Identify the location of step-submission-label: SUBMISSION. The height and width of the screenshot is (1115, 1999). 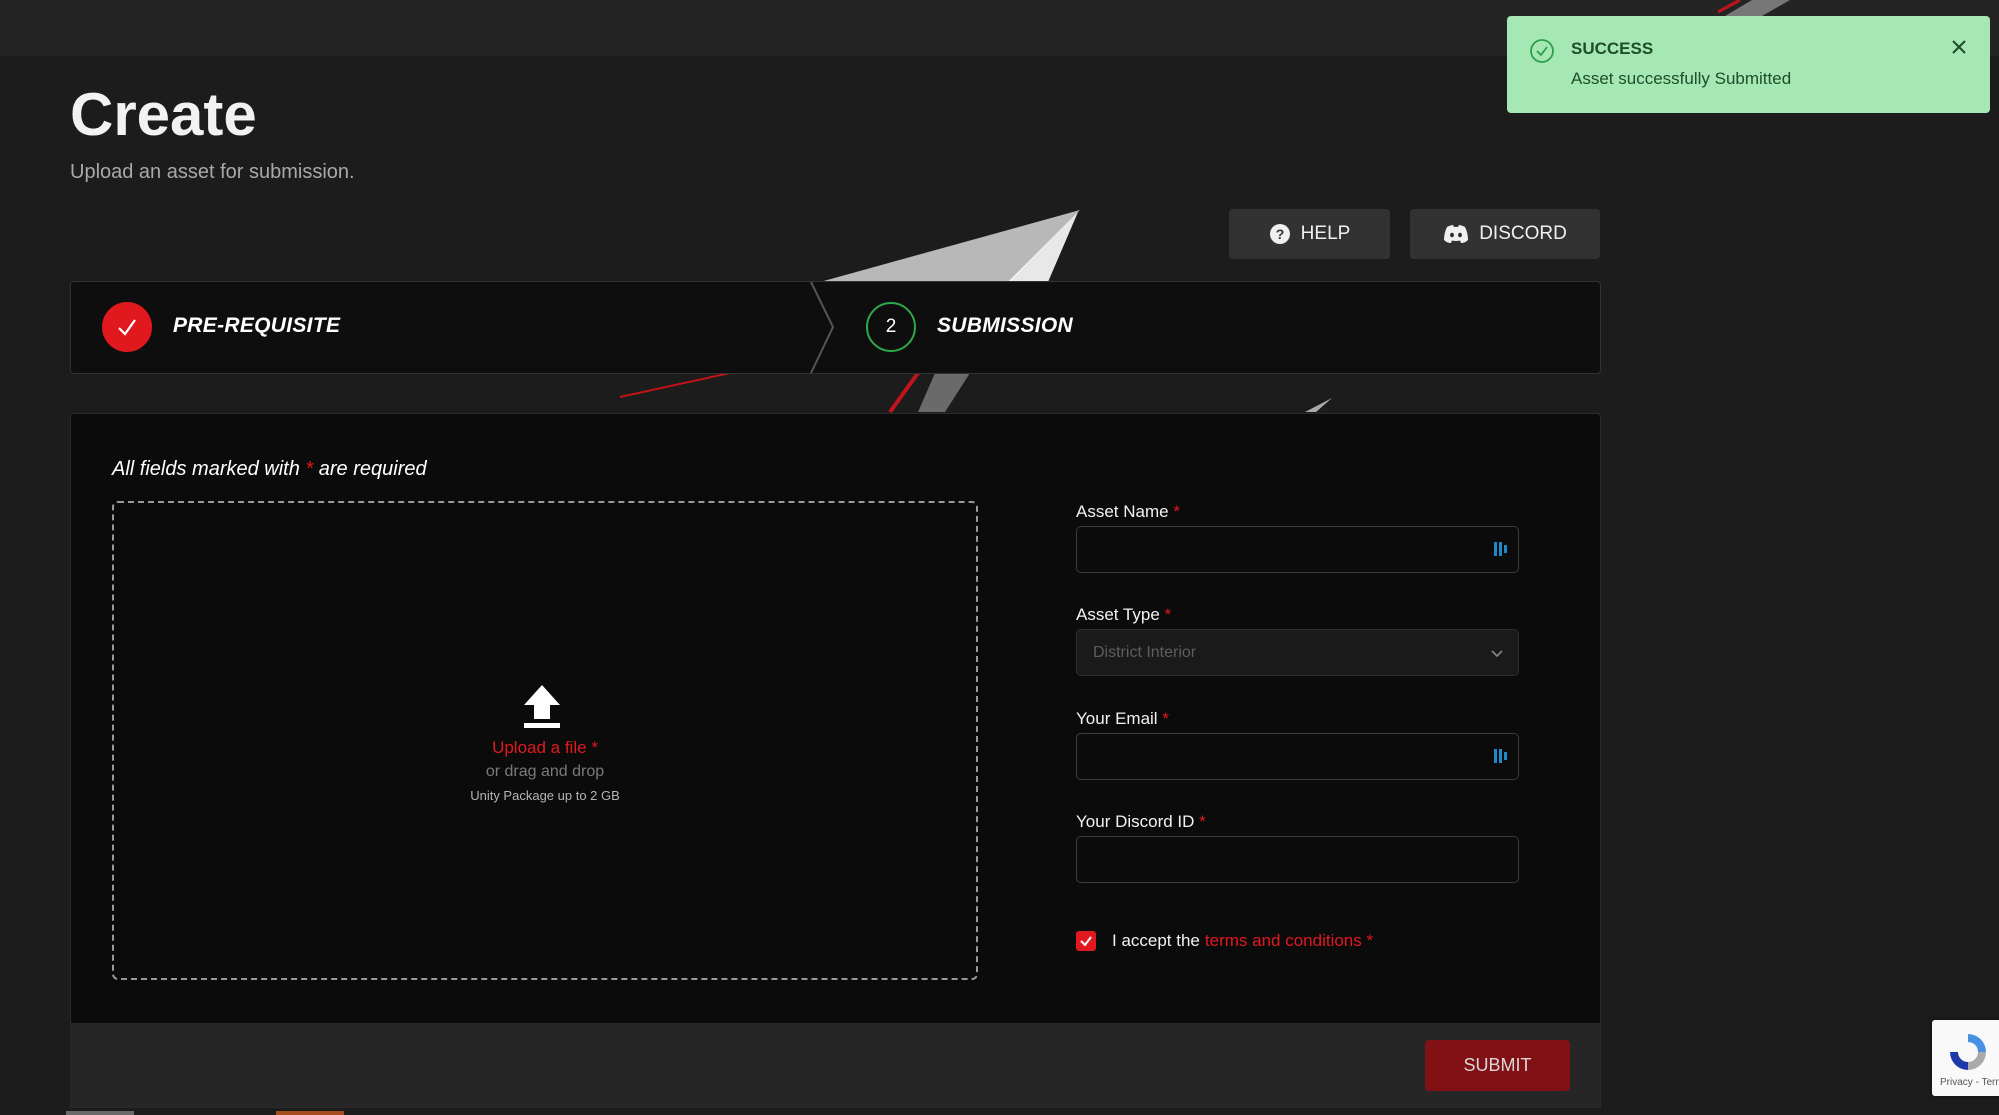
(1005, 326).